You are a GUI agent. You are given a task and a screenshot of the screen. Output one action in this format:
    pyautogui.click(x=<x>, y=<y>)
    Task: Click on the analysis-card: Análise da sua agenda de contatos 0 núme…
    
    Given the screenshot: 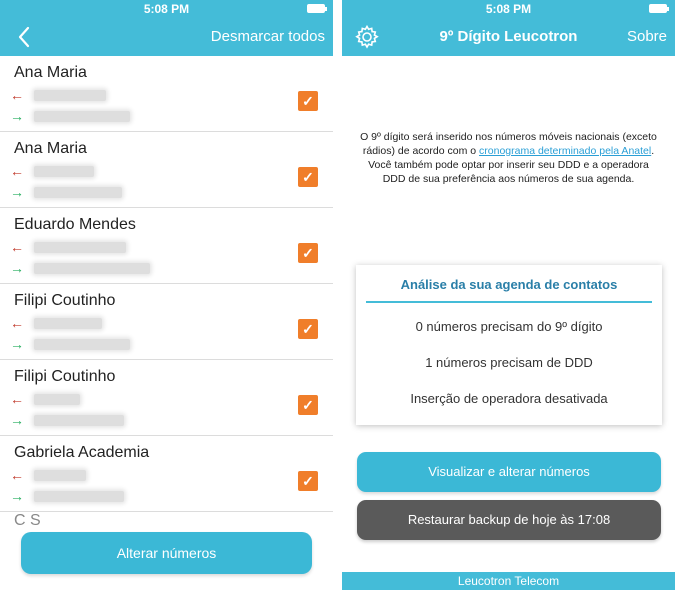 What is the action you would take?
    pyautogui.click(x=509, y=345)
    